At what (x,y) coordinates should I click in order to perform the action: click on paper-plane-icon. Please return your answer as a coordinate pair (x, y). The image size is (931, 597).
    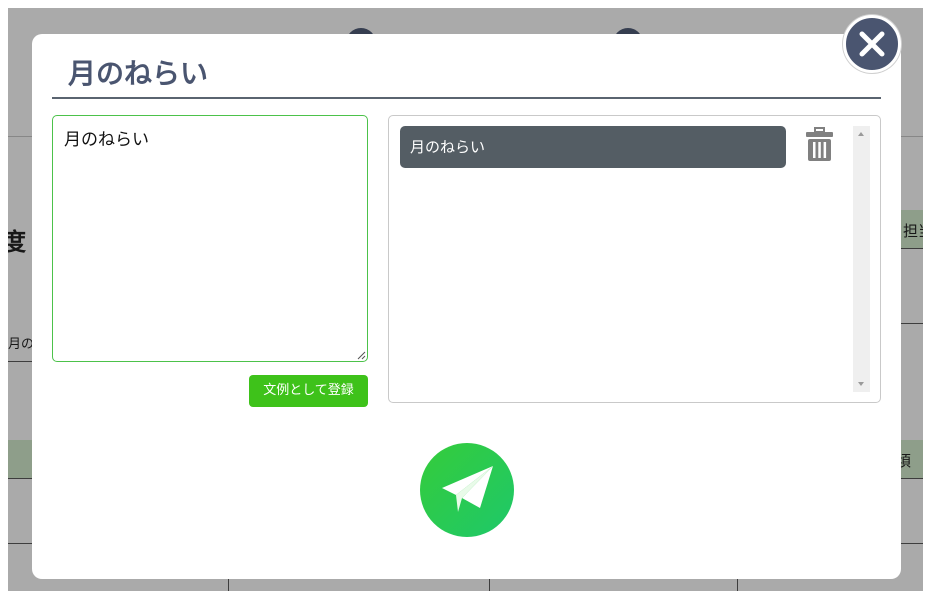
    Looking at the image, I should click on (467, 489).